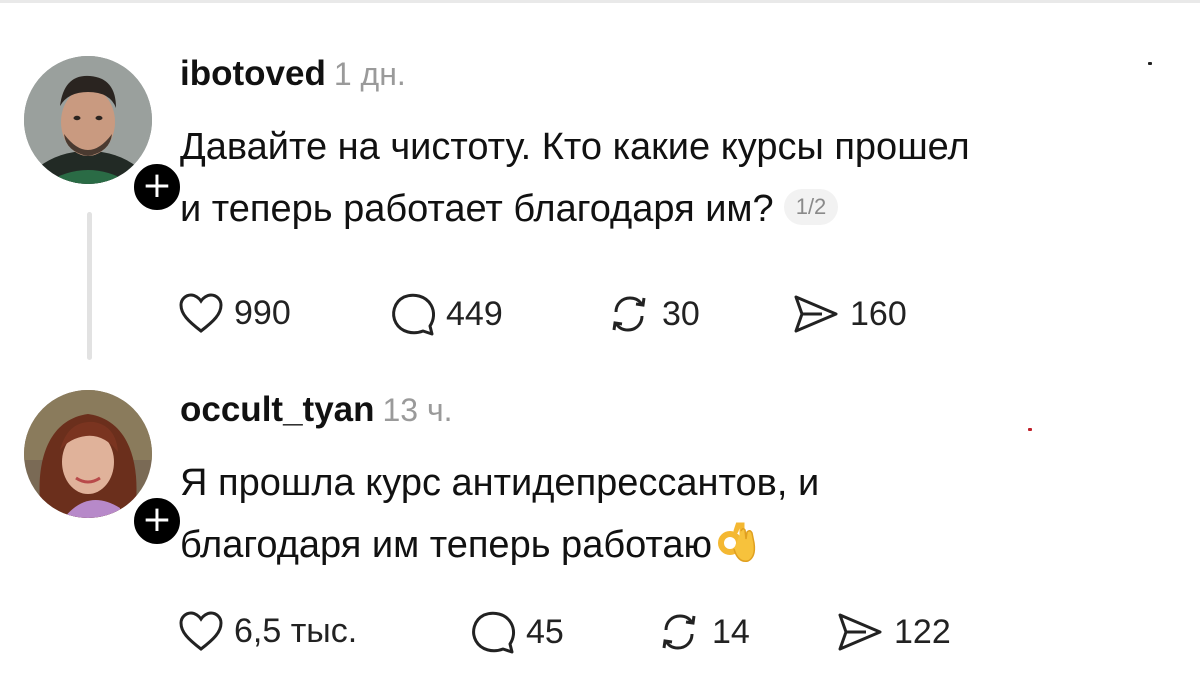  Describe the element at coordinates (922, 631) in the screenshot. I see `share-count: 122` at that location.